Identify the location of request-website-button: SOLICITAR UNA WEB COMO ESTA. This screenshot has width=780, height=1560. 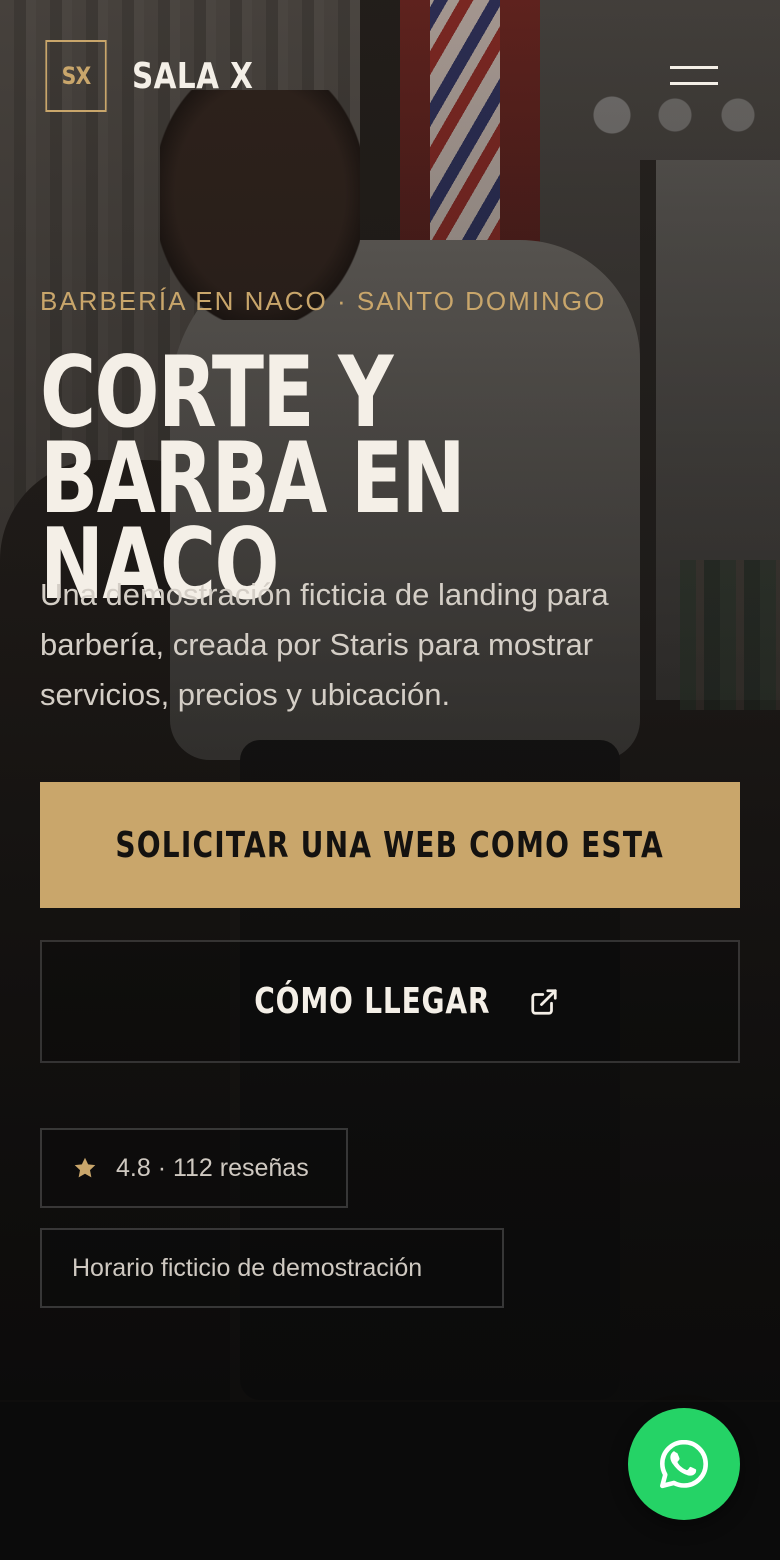
(390, 845).